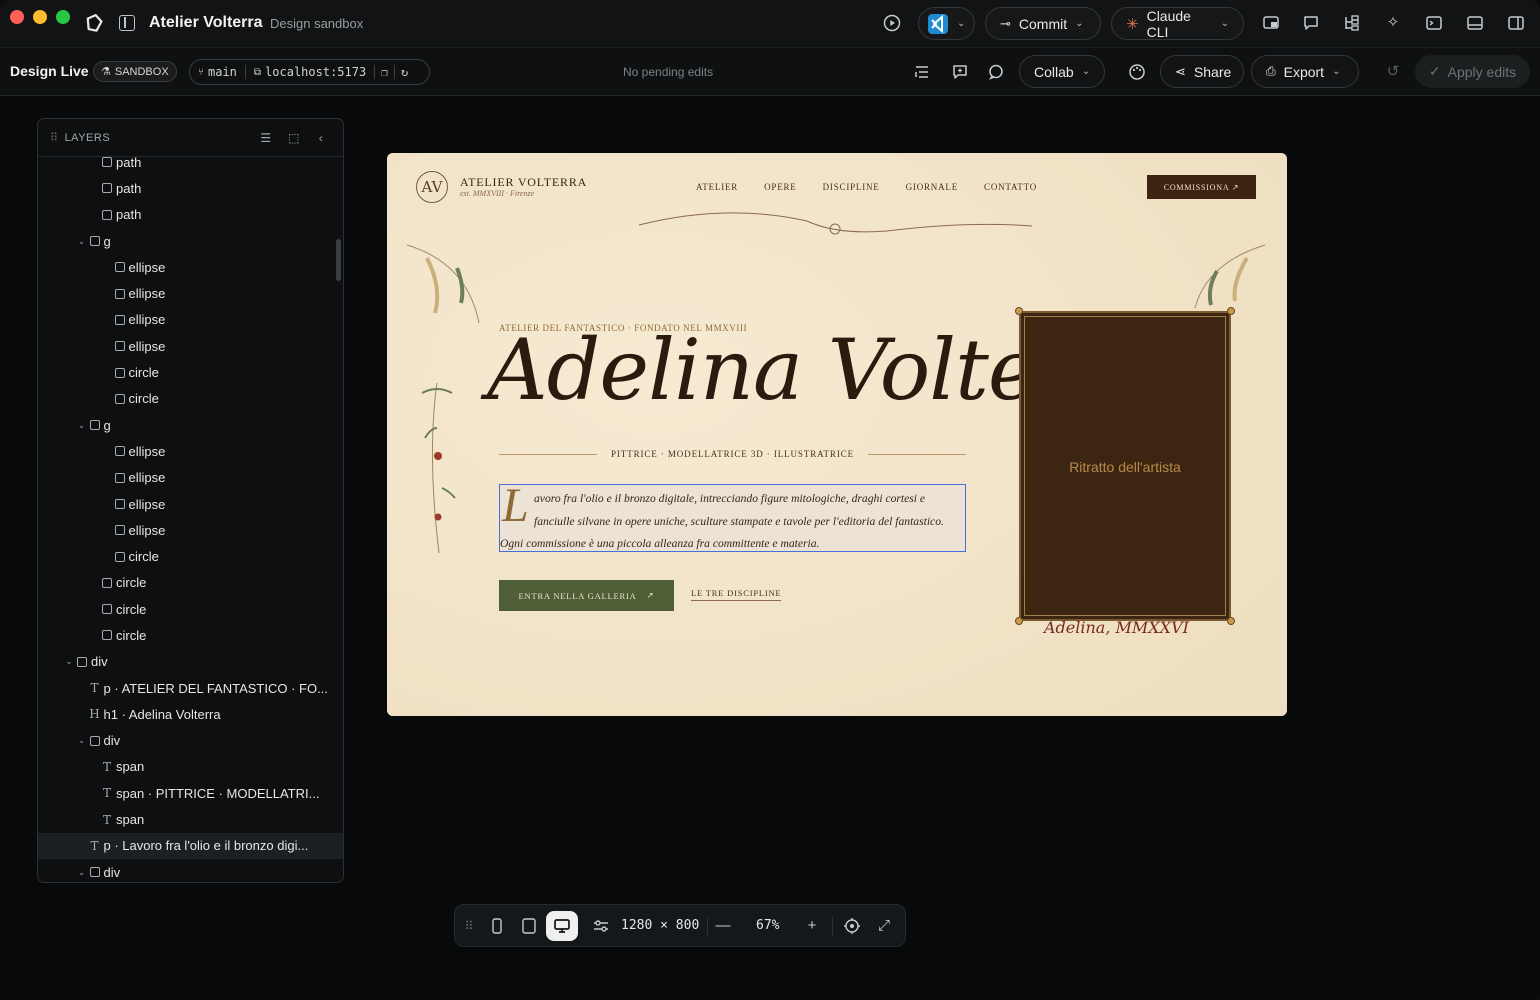 The image size is (1540, 1000). I want to click on editor-select-button: ⌄, so click(946, 23).